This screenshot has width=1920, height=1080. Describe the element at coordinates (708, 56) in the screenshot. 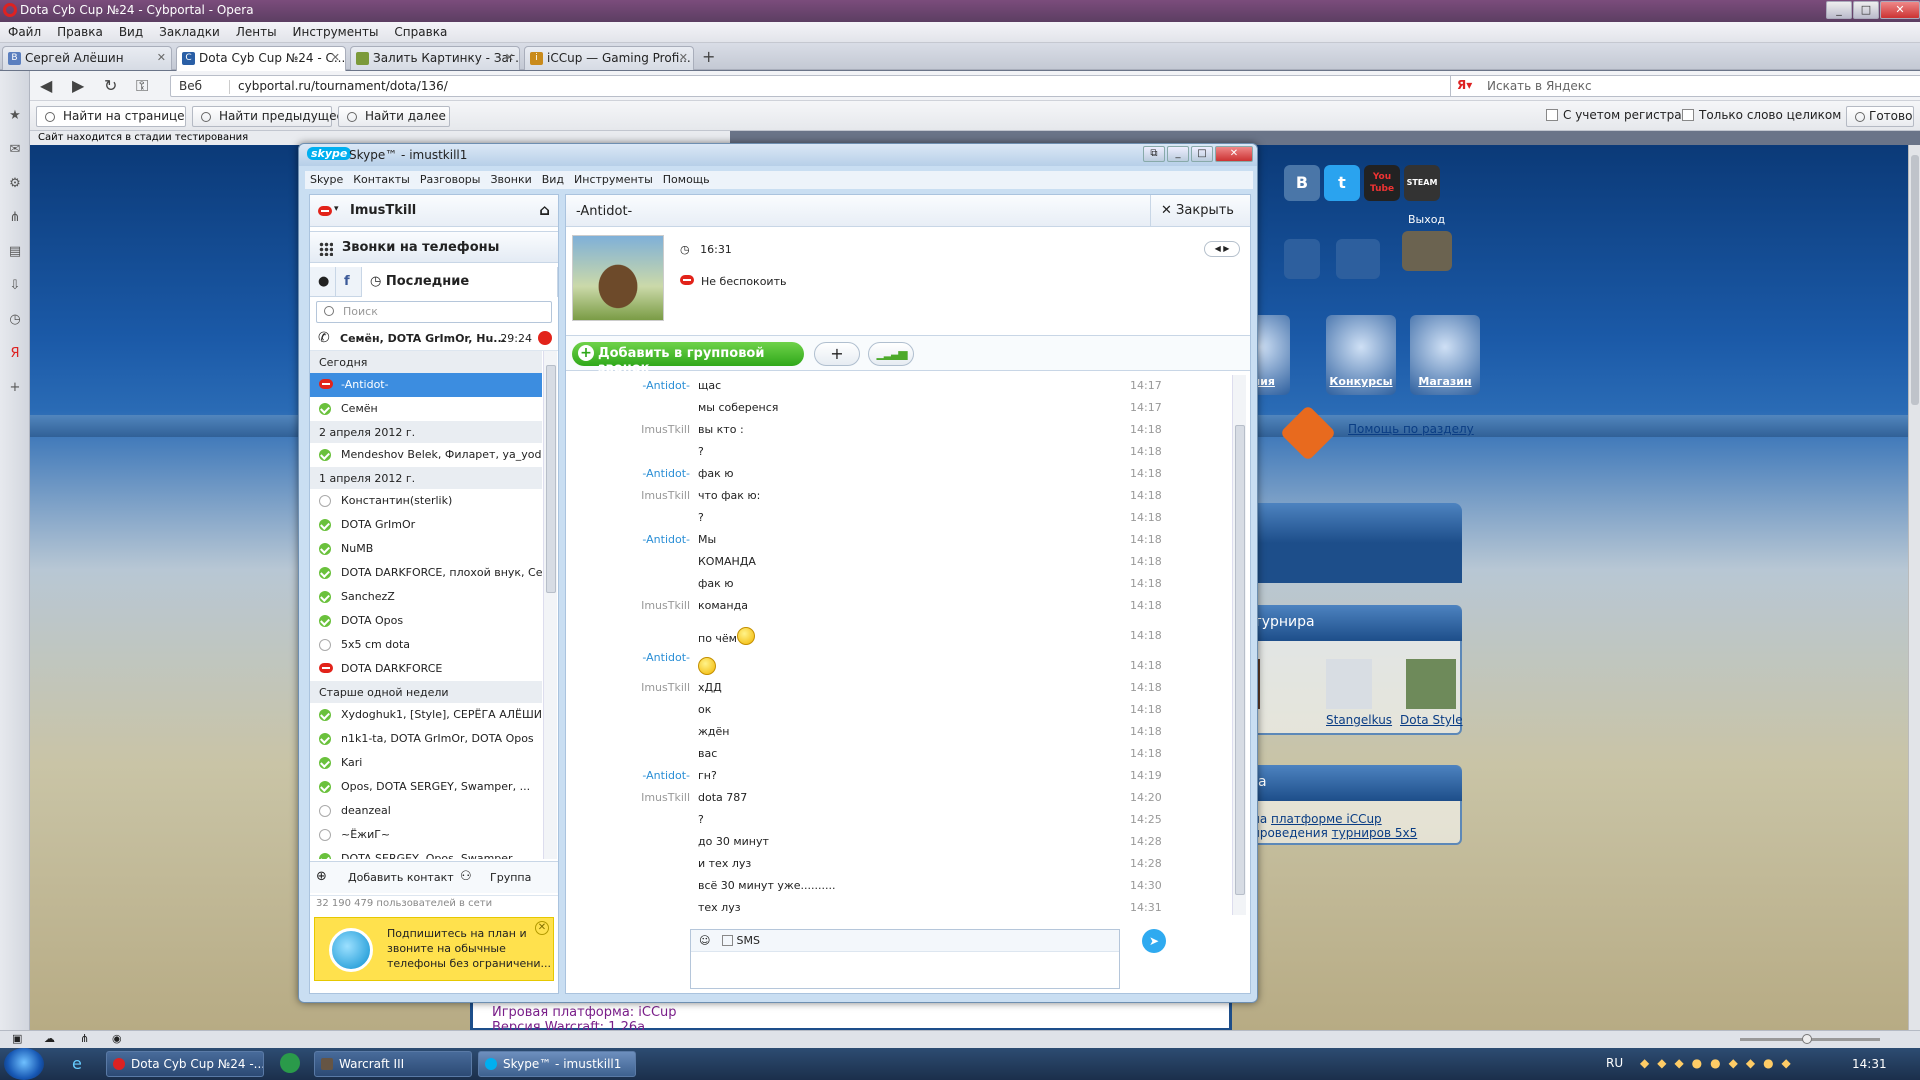

I see `new-tab-button: +` at that location.